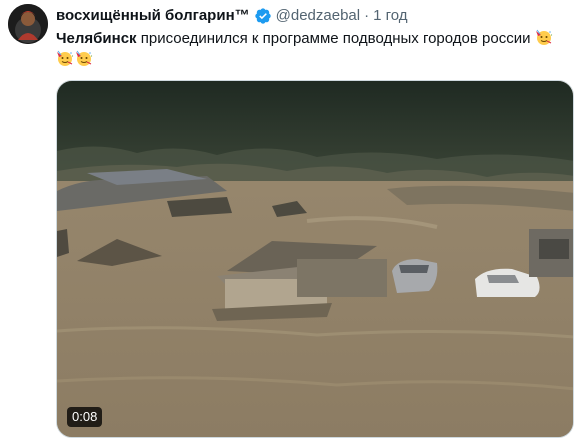 The height and width of the screenshot is (444, 588). I want to click on tweet-header: восхищённый болгарин™ @dedzaebal · 1 год, so click(232, 16).